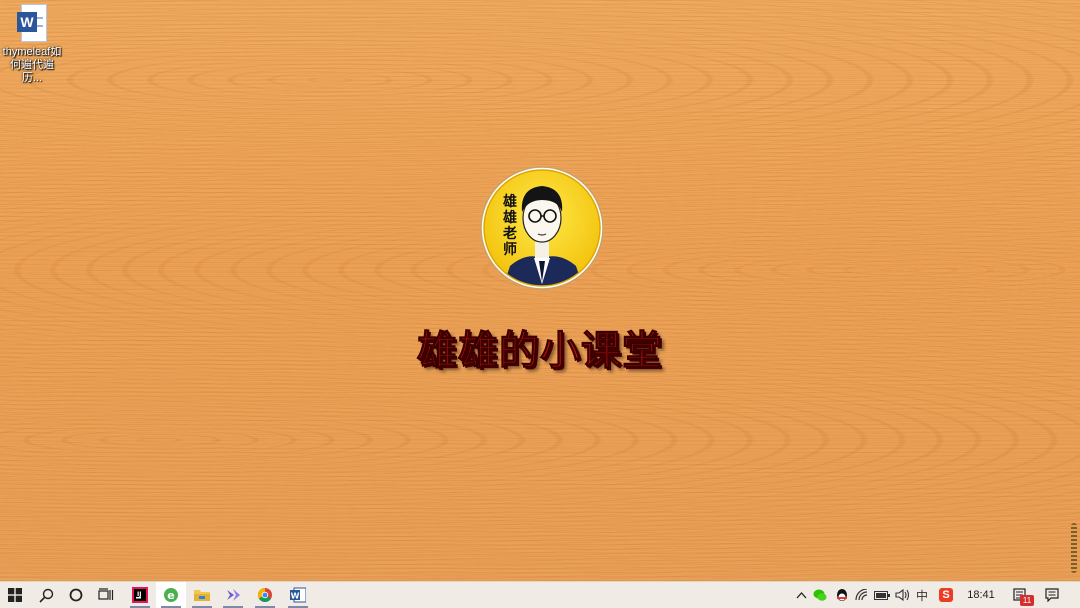  What do you see at coordinates (981, 595) in the screenshot?
I see `system-clock: 18:41` at bounding box center [981, 595].